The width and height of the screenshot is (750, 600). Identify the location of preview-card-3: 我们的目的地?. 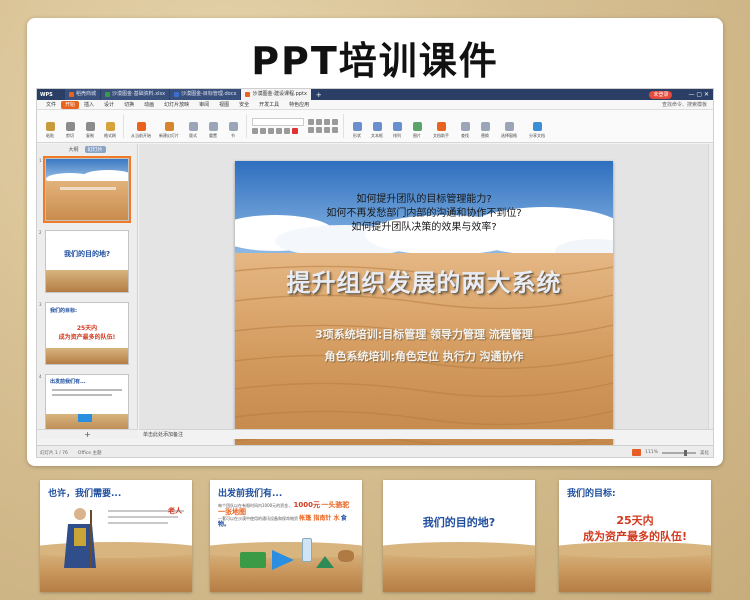
(459, 536).